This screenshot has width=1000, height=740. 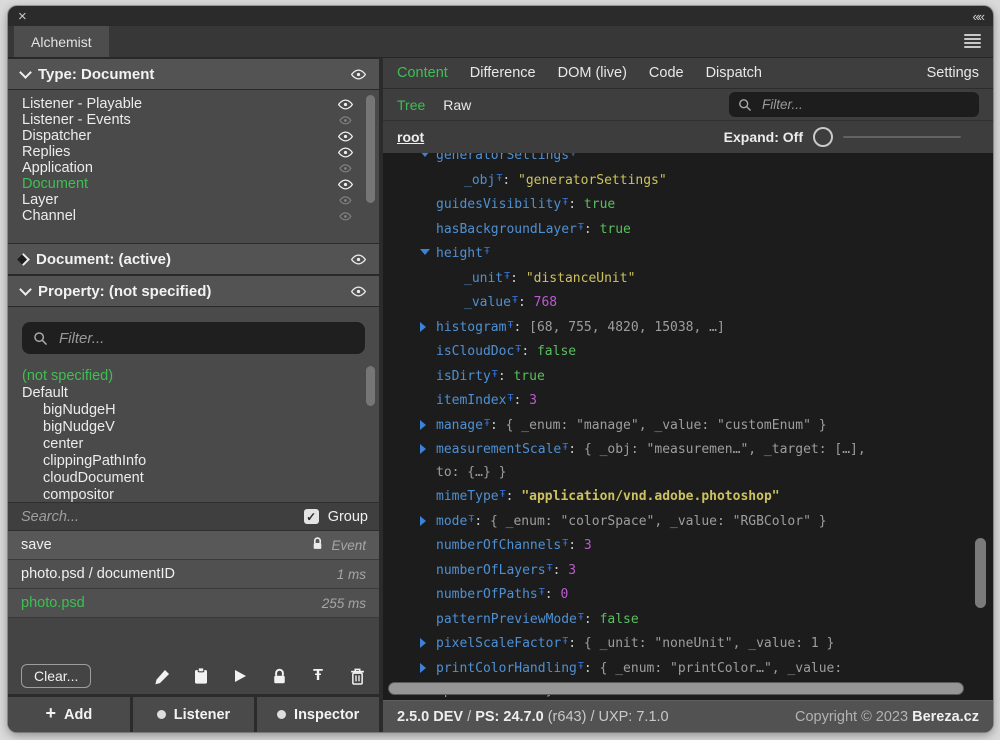 What do you see at coordinates (688, 570) in the screenshot?
I see `tree-line: numberOfLayersŦ: 3` at bounding box center [688, 570].